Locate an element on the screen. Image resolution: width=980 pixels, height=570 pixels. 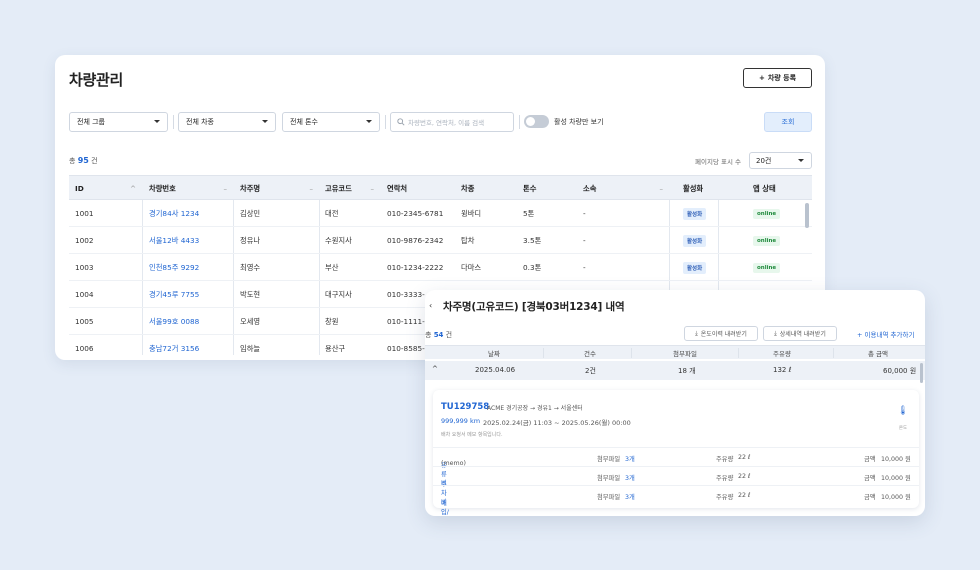
files-label: 첨부파일 is located at coordinates (609, 478).